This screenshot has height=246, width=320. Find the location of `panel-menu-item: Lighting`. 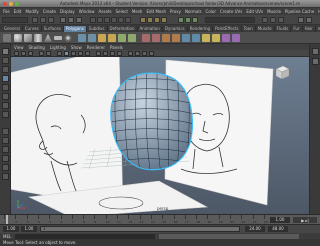

panel-menu-item: Lighting is located at coordinates (58, 47).